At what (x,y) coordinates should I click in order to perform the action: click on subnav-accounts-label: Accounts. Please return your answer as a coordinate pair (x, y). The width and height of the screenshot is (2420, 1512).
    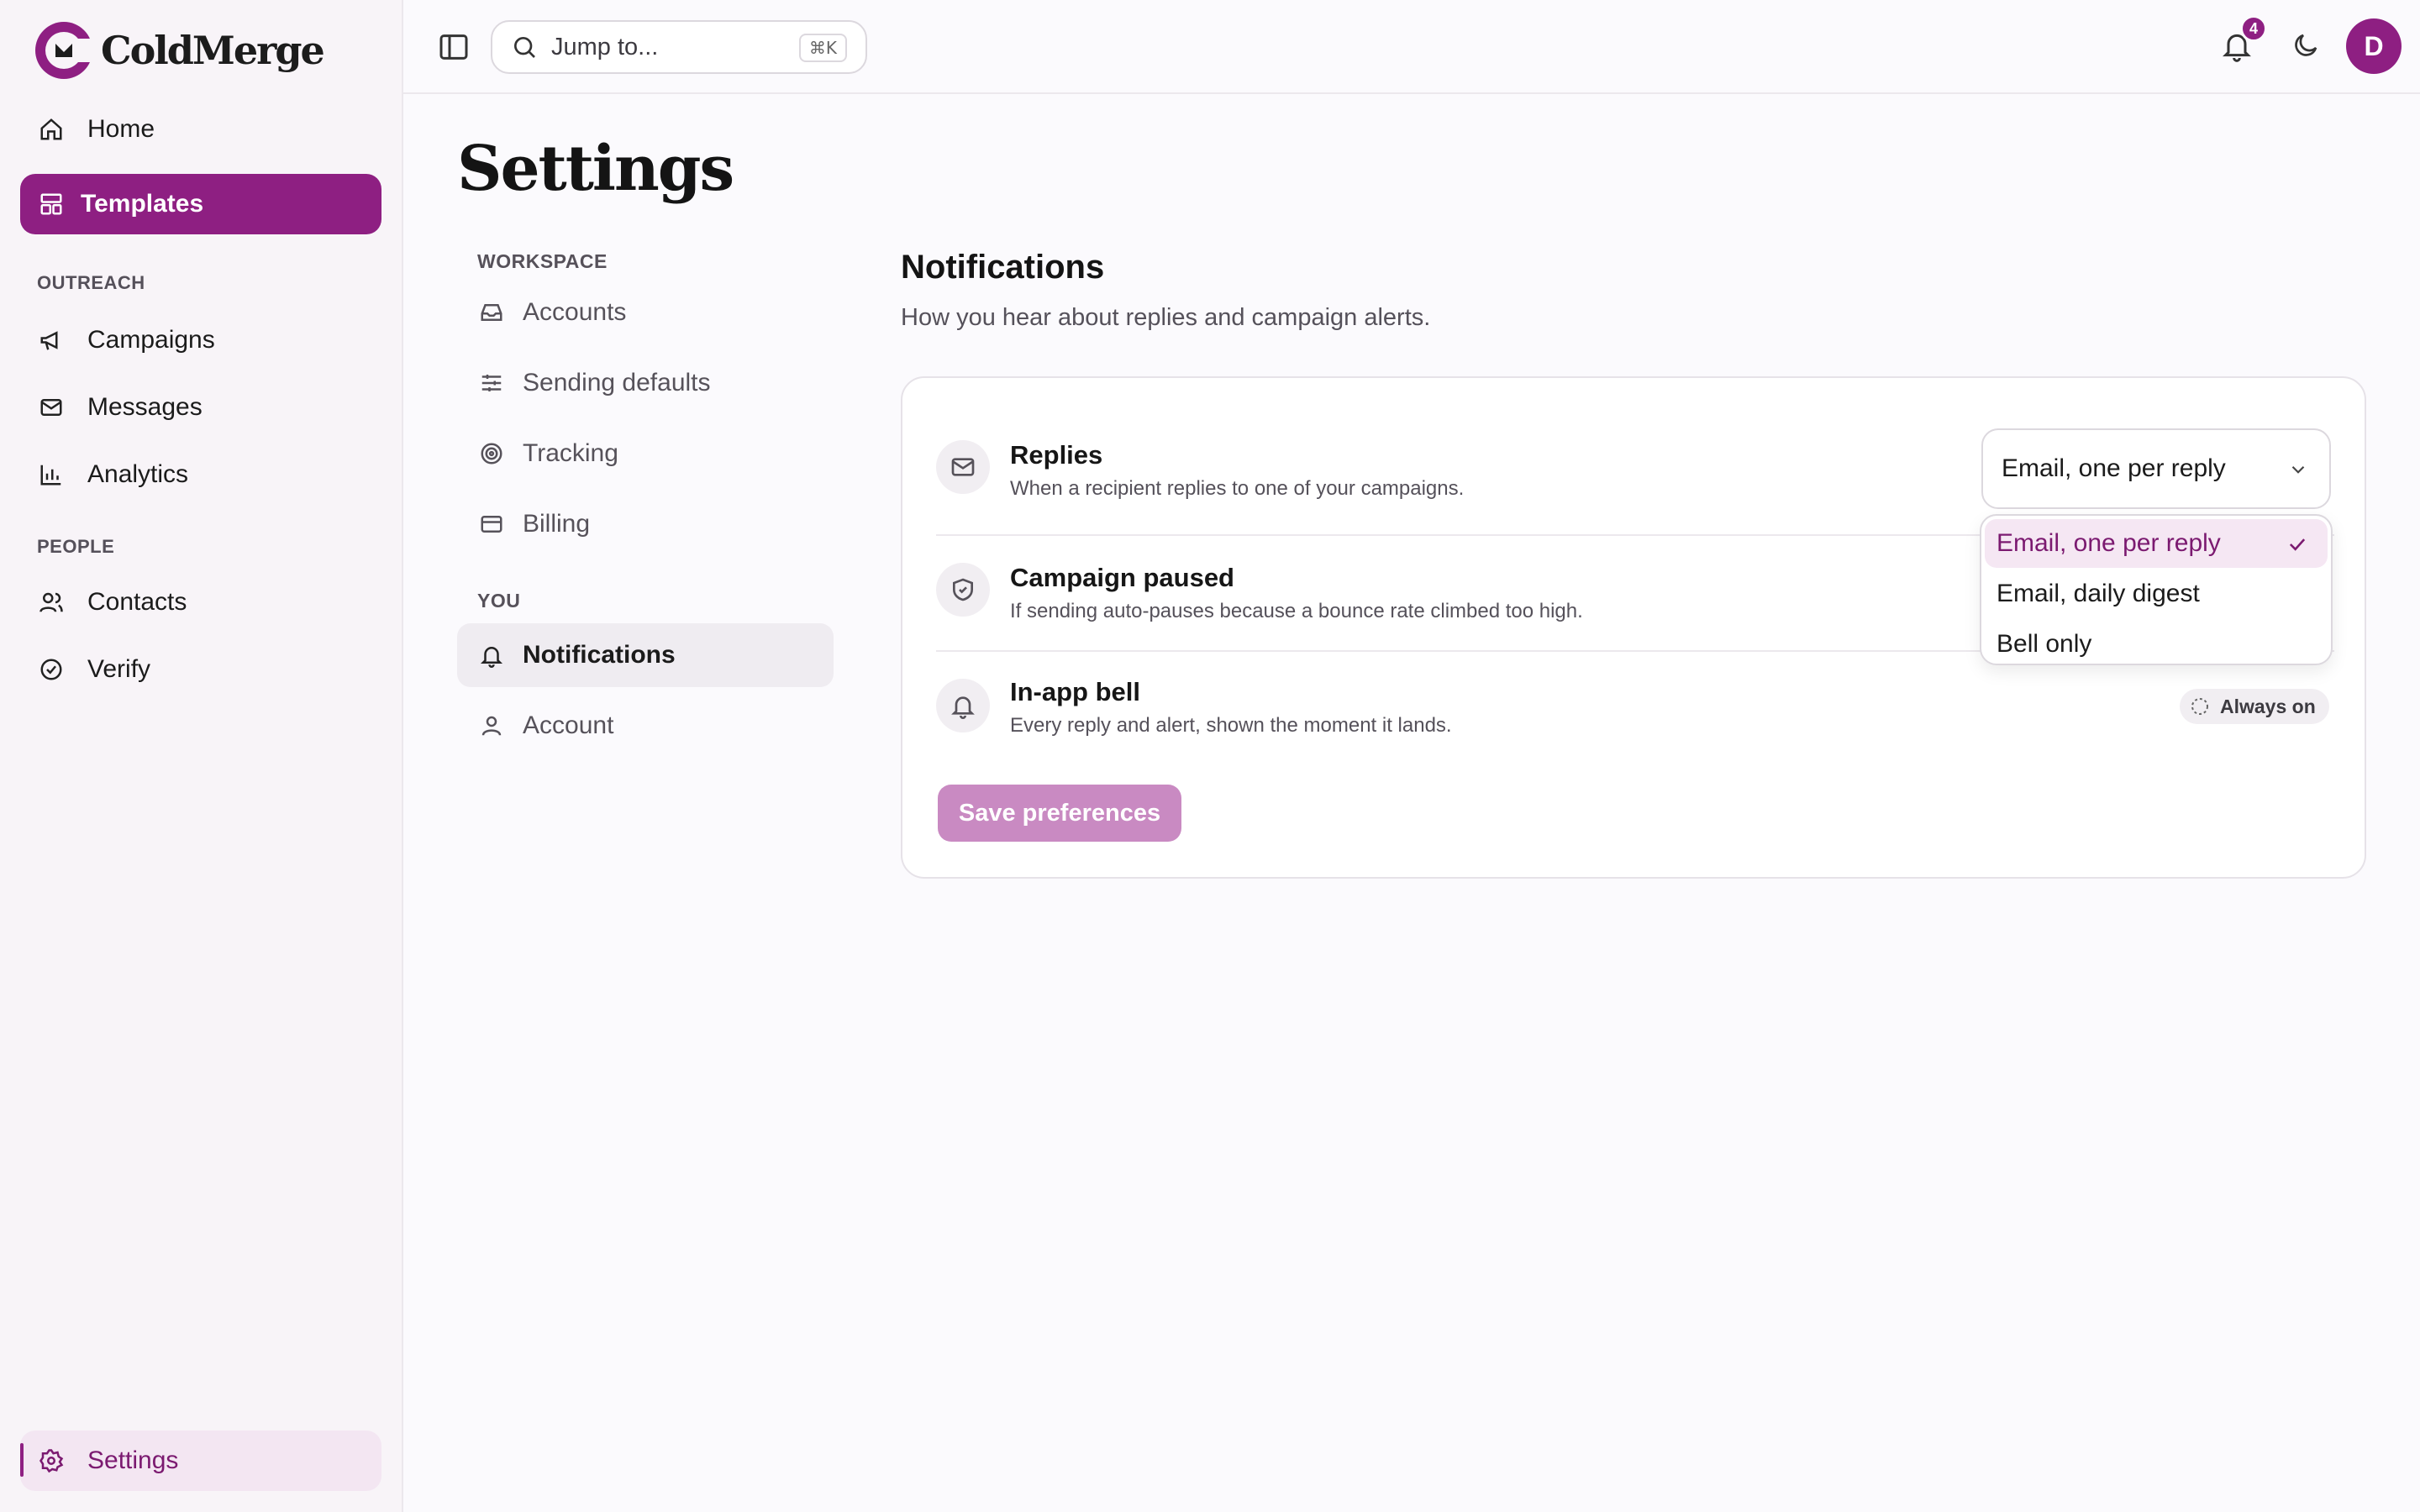
    Looking at the image, I should click on (575, 312).